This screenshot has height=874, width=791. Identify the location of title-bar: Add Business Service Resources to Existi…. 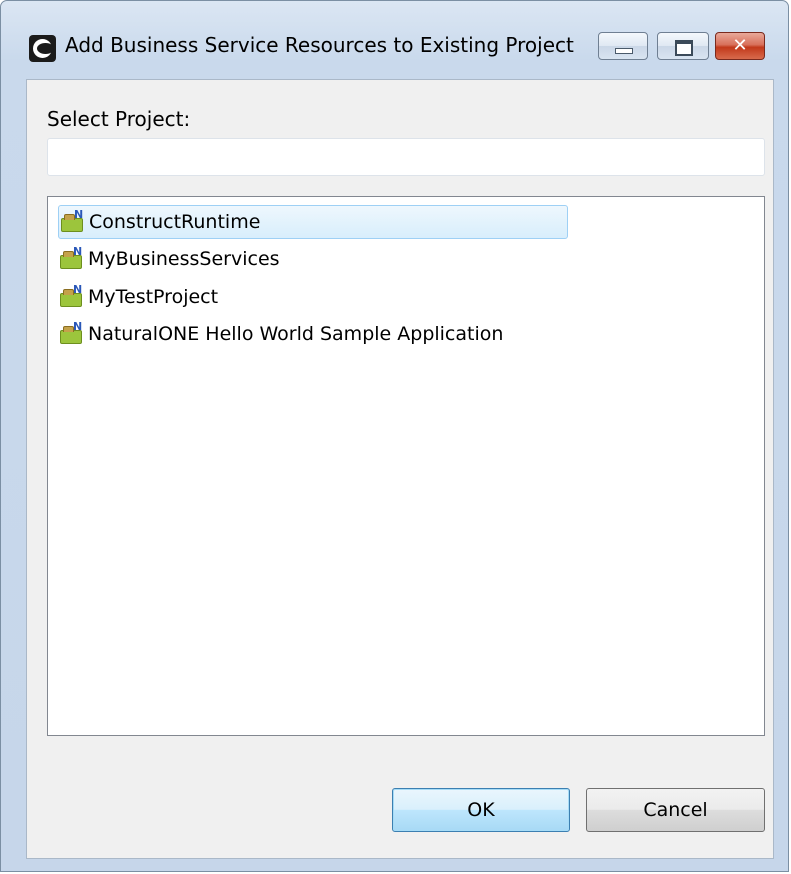
(394, 36).